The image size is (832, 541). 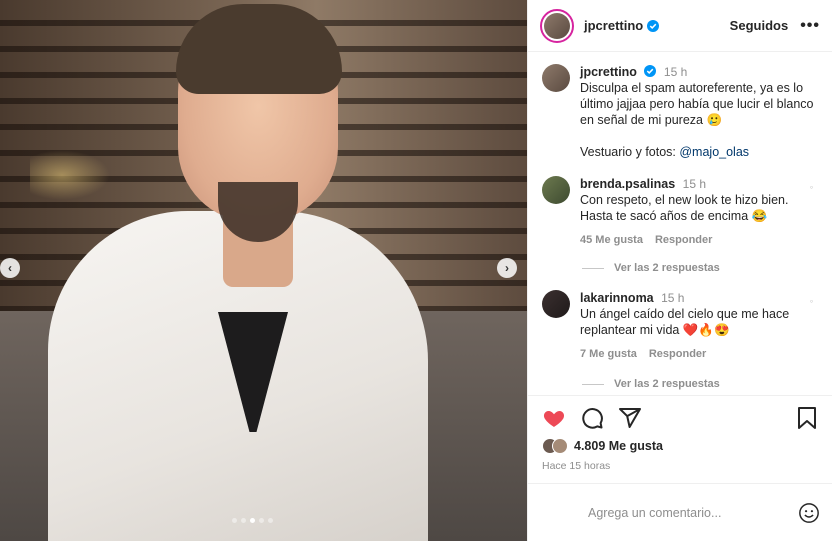 I want to click on comment-username: brenda.psalinas, so click(x=627, y=184).